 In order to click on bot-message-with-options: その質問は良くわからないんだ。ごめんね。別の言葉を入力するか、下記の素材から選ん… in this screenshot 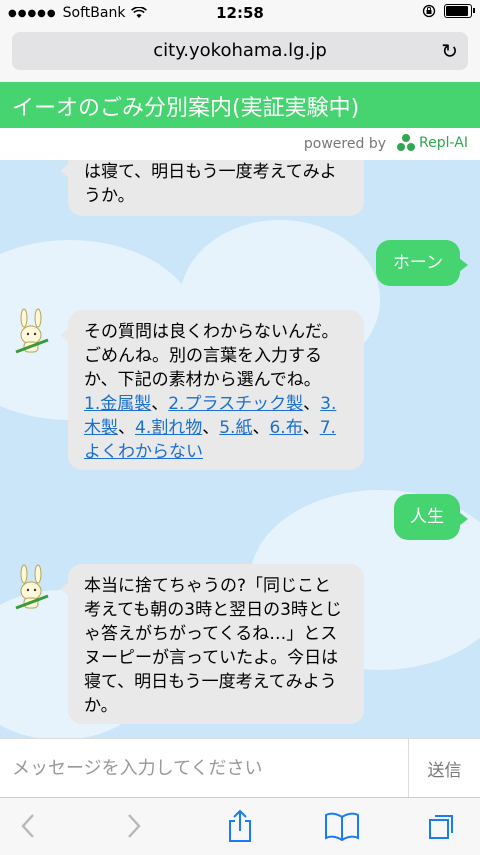, I will do `click(212, 390)`.